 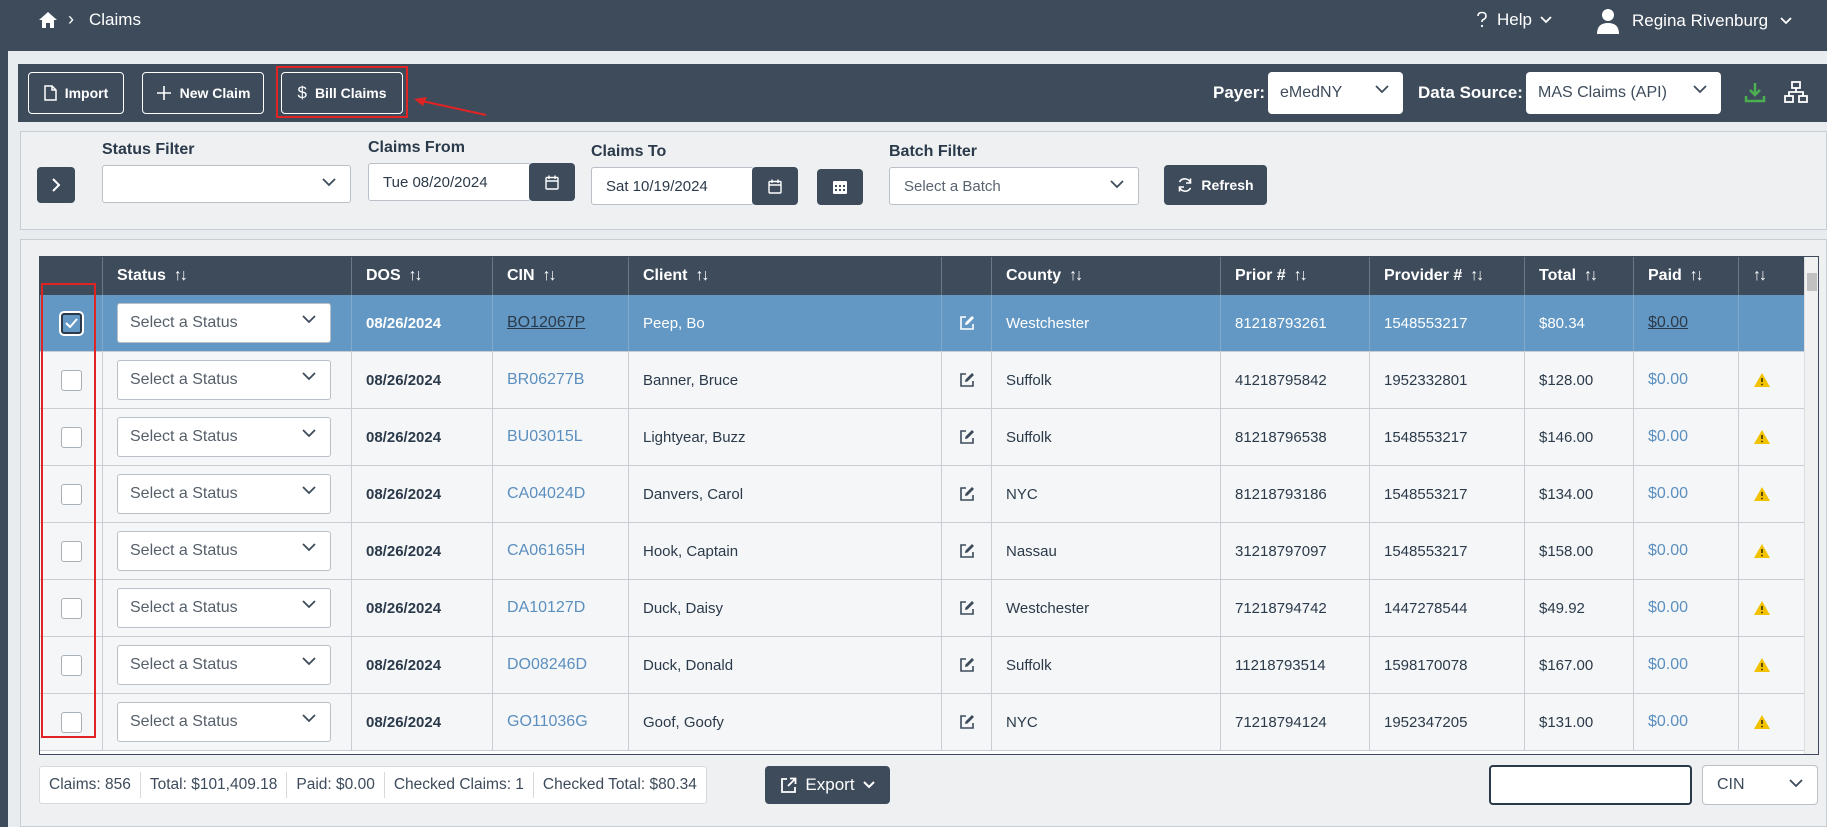 I want to click on claims-from-calendar-button, so click(x=552, y=182).